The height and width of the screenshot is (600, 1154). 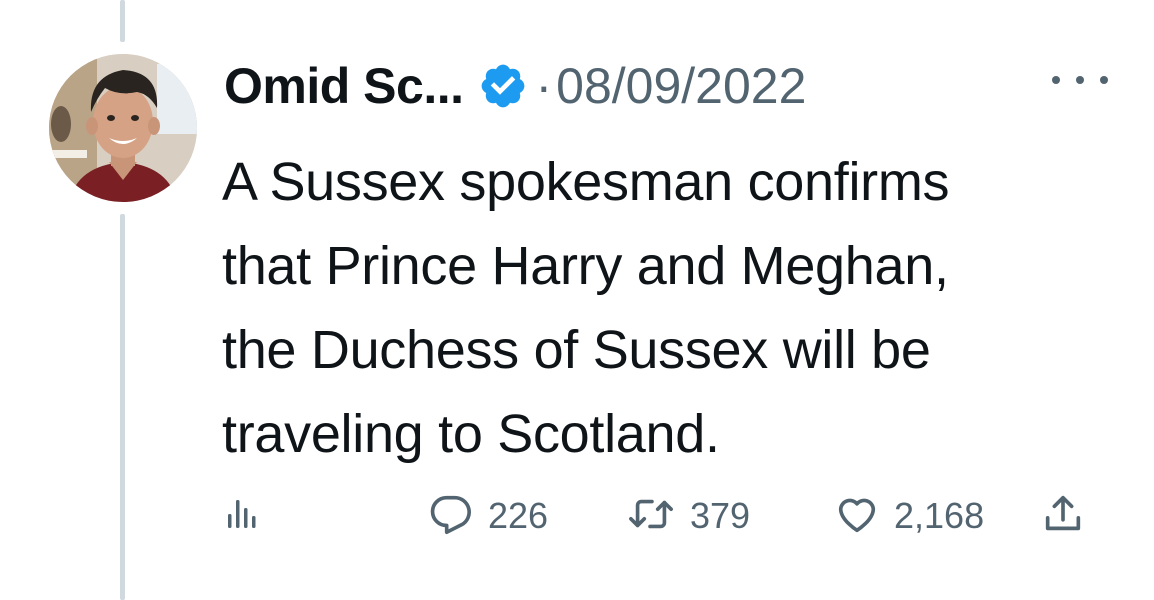 I want to click on retweet-icon, so click(x=651, y=516).